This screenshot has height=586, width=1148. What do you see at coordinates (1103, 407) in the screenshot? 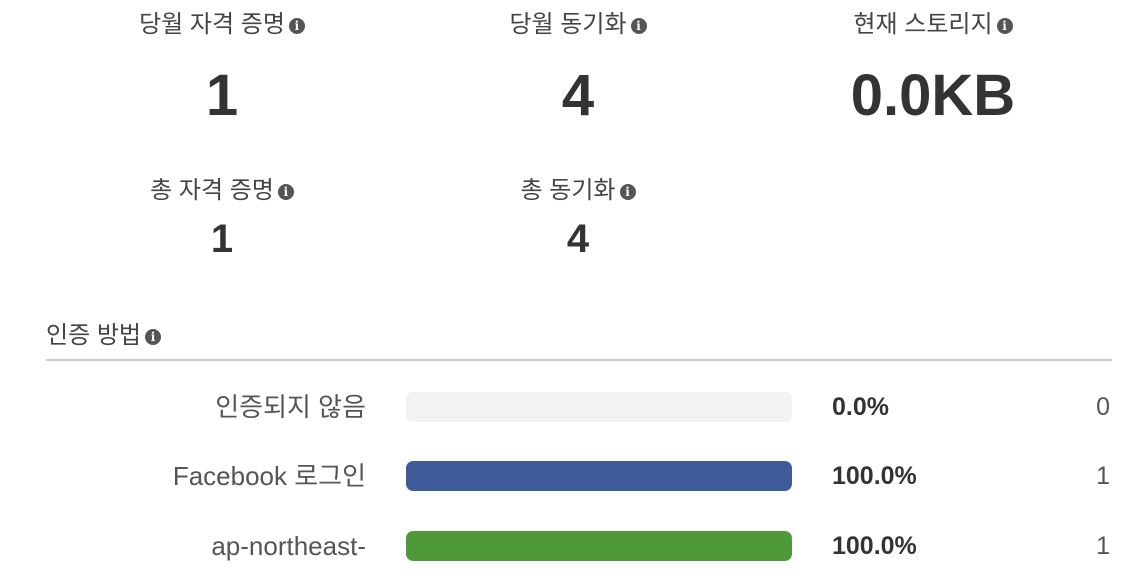
I see `auth-row-count: 0` at bounding box center [1103, 407].